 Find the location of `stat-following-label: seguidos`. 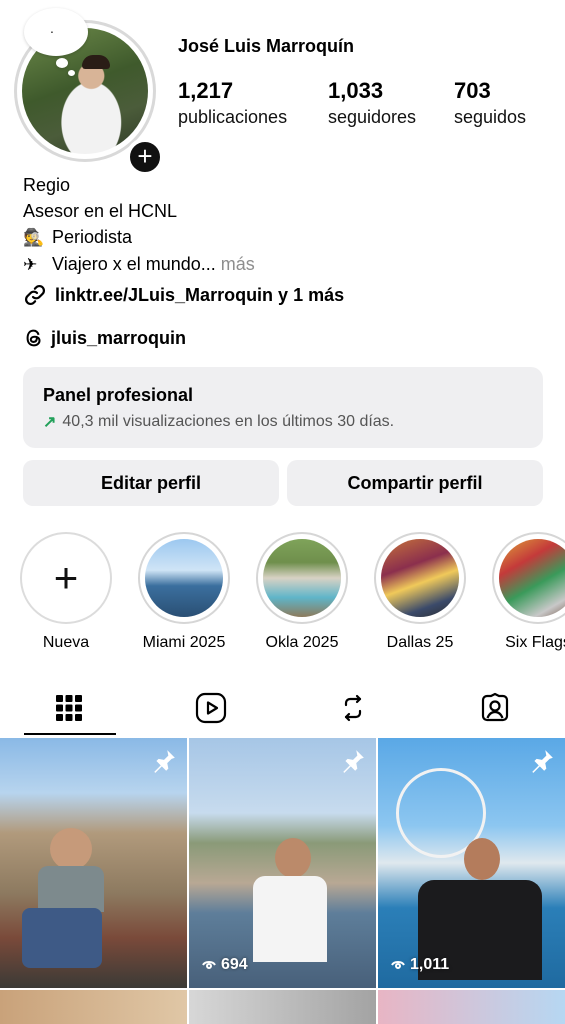

stat-following-label: seguidos is located at coordinates (490, 117).